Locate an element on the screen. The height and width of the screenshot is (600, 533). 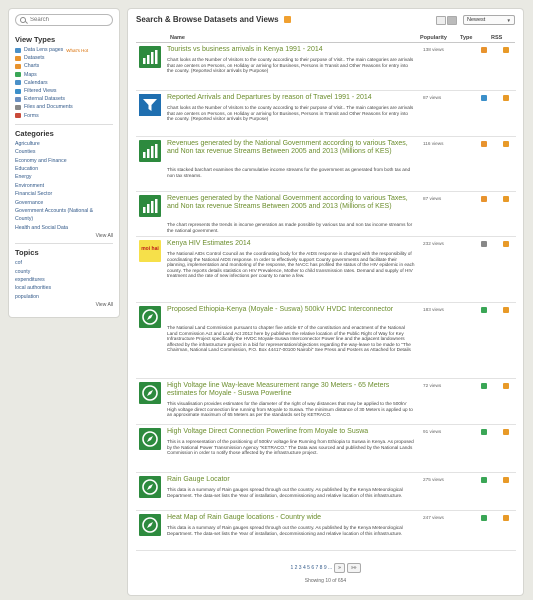
logo-text: moi hai is located at coordinates (150, 249).